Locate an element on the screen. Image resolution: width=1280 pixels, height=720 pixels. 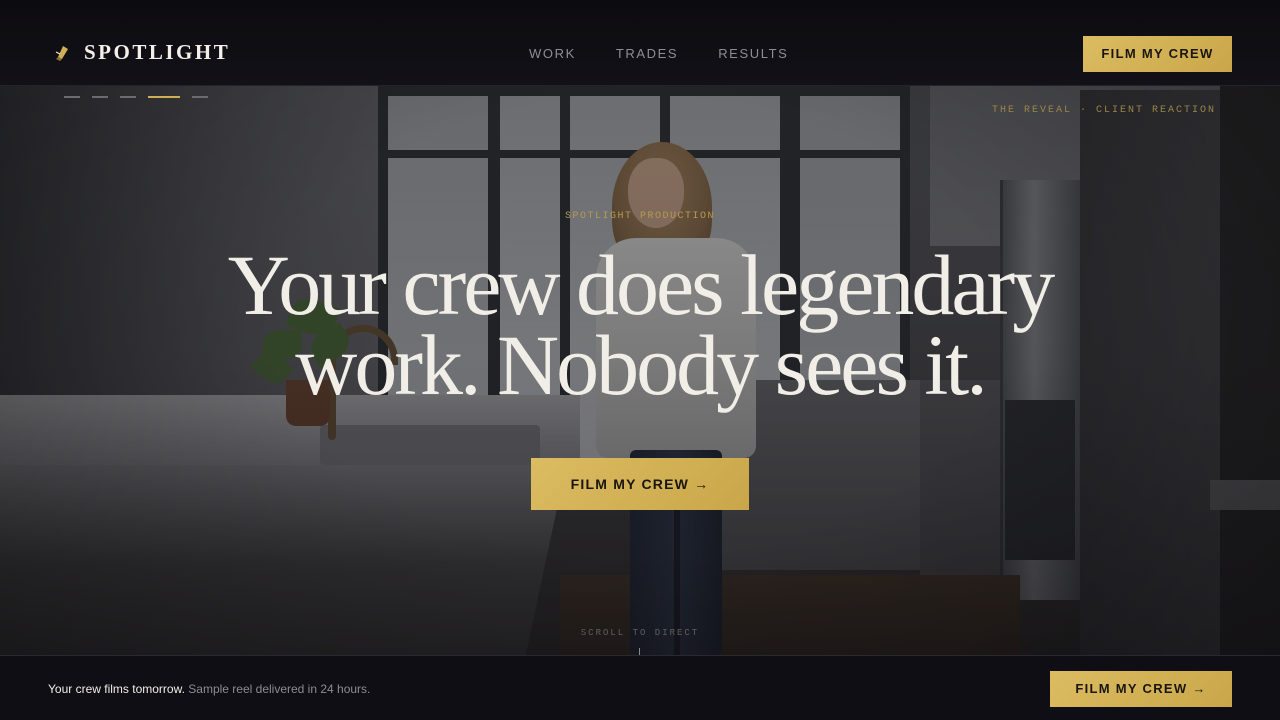
main-nav: WORK TRADES RESULTS is located at coordinates (658, 53).